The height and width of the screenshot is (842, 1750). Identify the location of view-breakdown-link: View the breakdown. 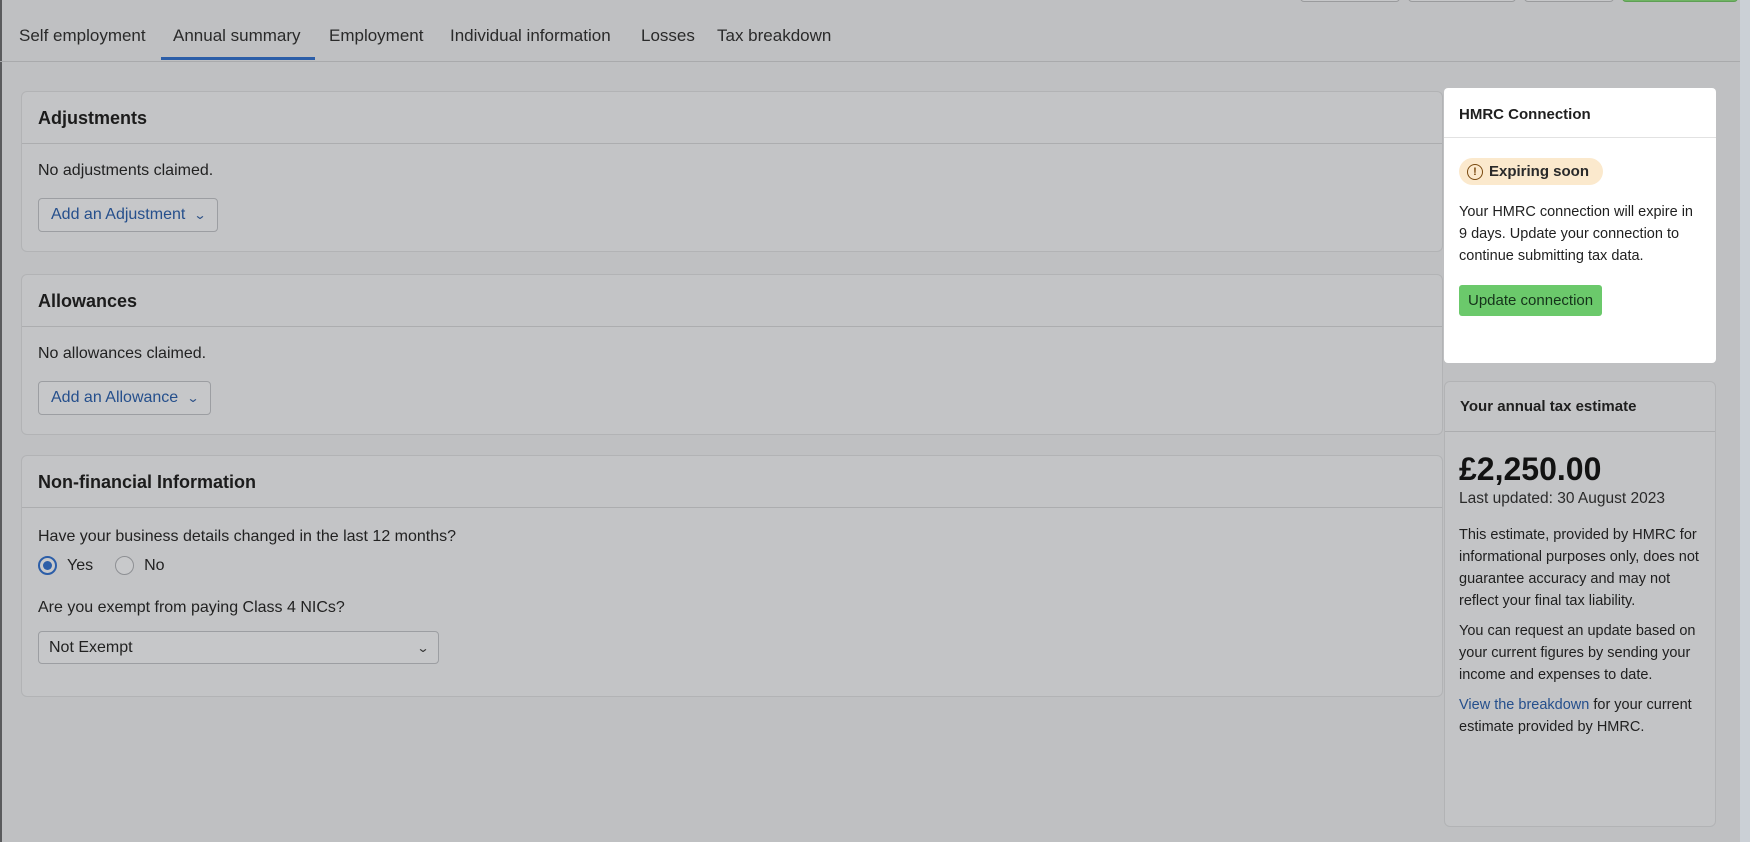
(1524, 705).